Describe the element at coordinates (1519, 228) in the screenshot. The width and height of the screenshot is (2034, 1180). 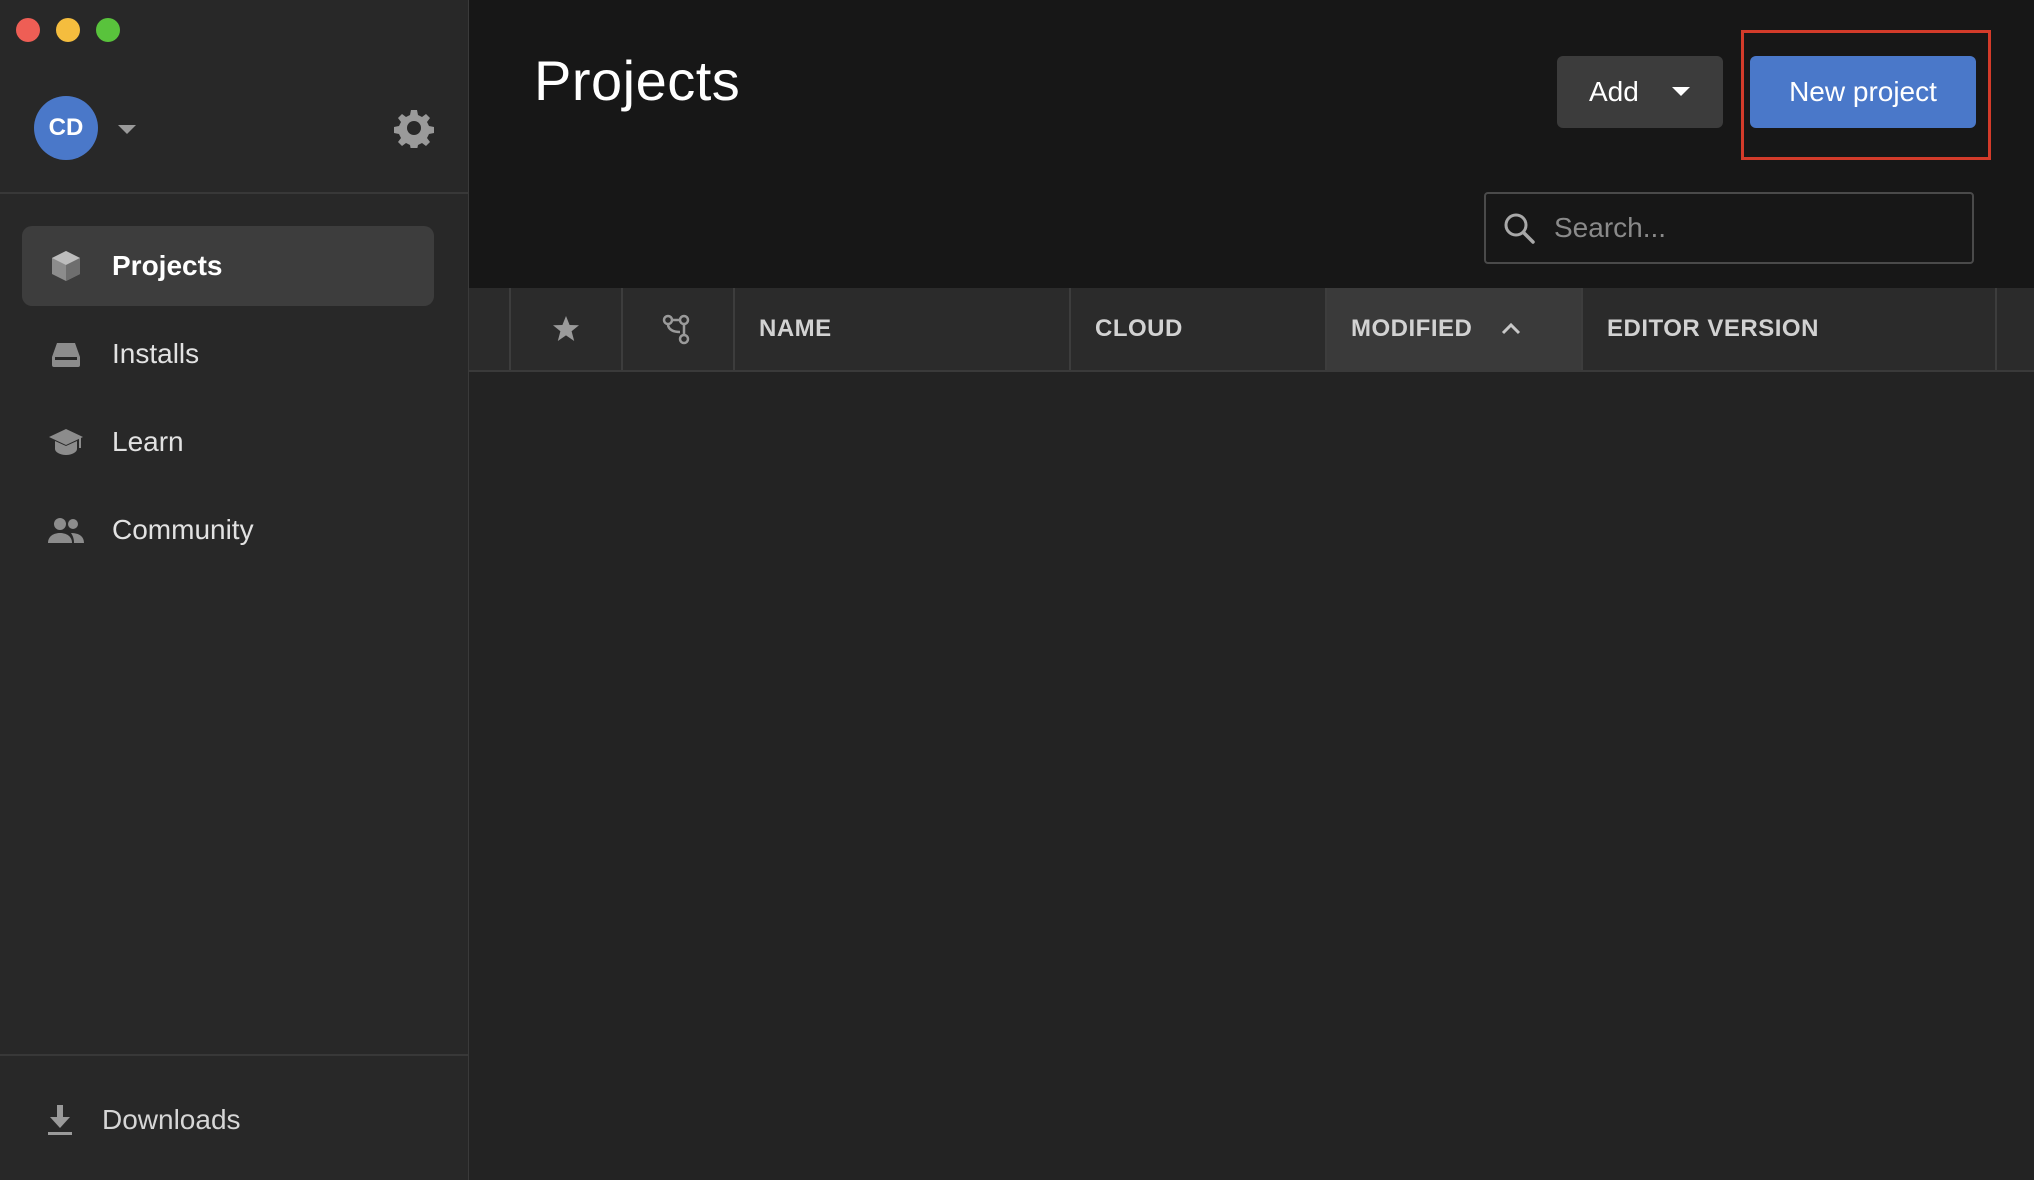
I see `search-icon` at that location.